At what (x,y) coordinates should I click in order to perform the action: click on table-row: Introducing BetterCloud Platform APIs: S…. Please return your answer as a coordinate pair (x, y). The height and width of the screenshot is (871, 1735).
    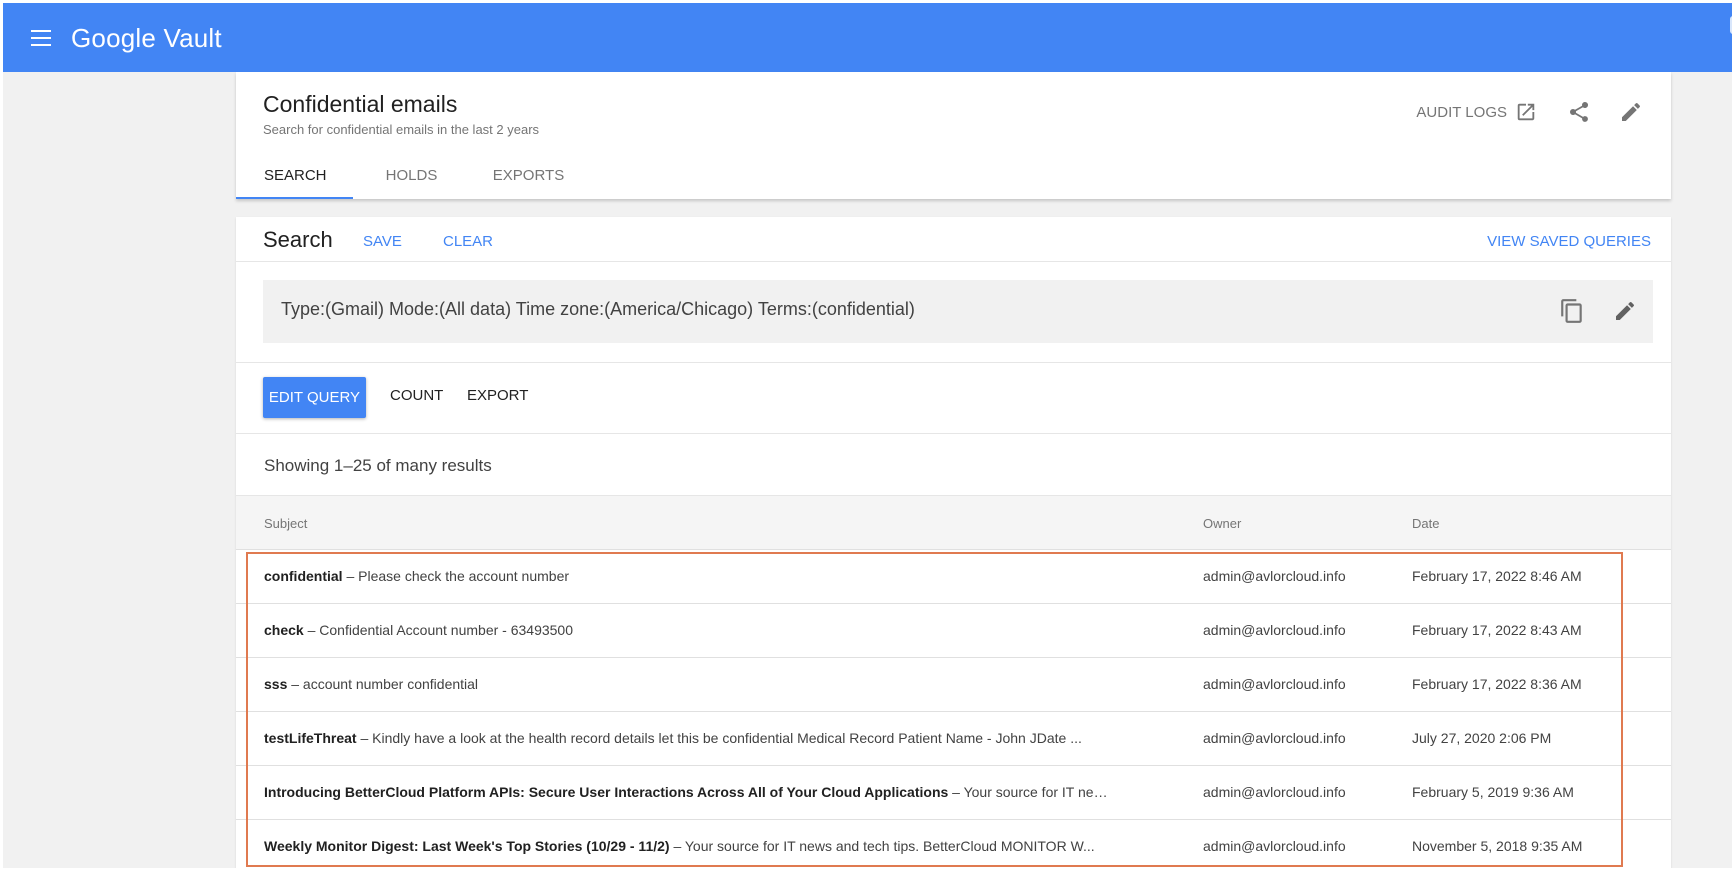
    Looking at the image, I should click on (953, 793).